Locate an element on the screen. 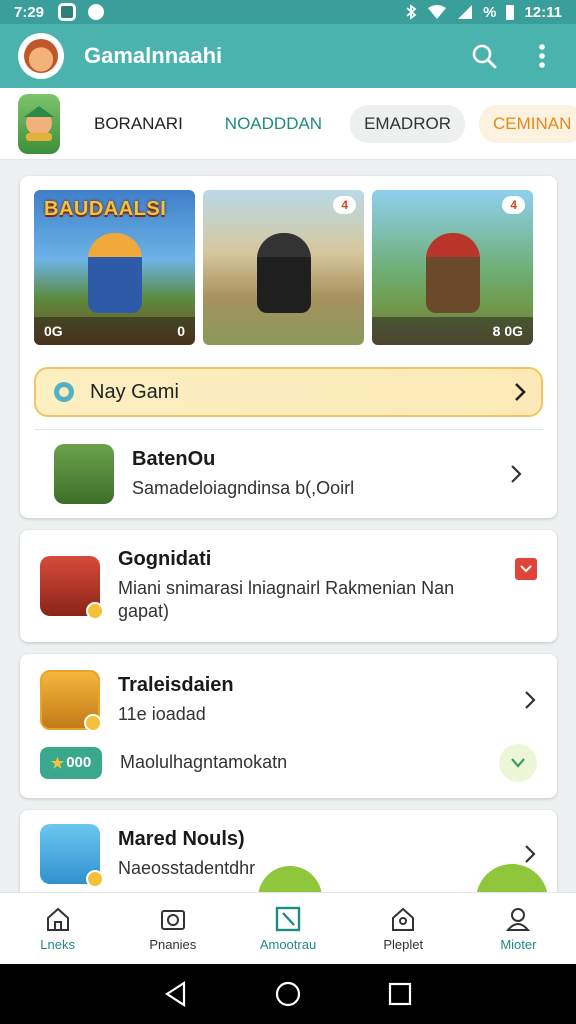 The image size is (576, 1024). search-button is located at coordinates (484, 56).